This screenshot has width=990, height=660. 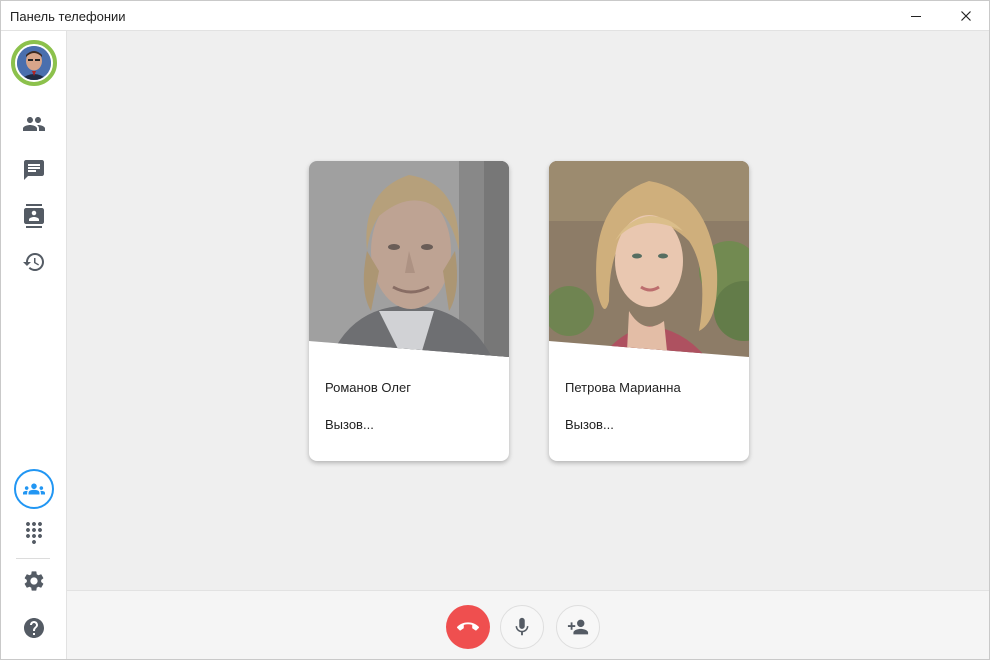 I want to click on conference-icon, so click(x=34, y=489).